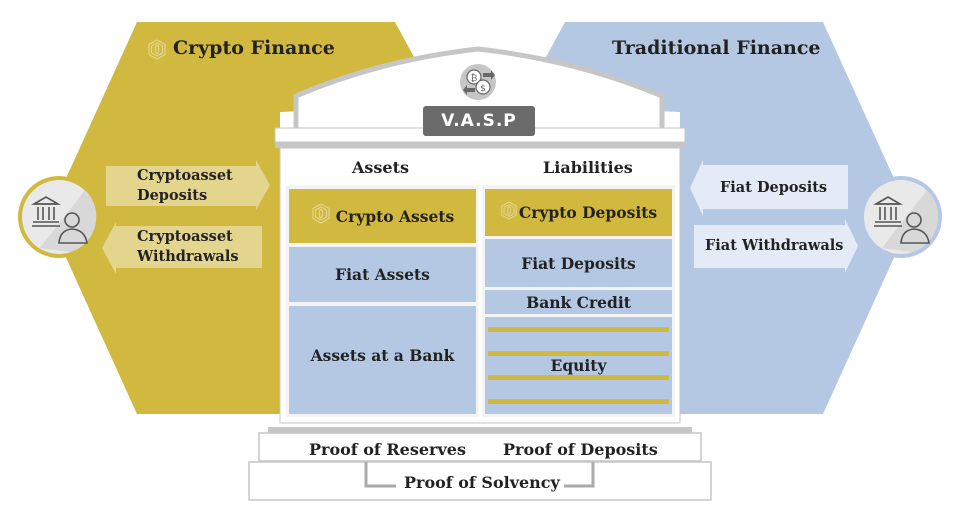 Image resolution: width=955 pixels, height=518 pixels. Describe the element at coordinates (588, 167) in the screenshot. I see `liabilities-header: Liabilities` at that location.